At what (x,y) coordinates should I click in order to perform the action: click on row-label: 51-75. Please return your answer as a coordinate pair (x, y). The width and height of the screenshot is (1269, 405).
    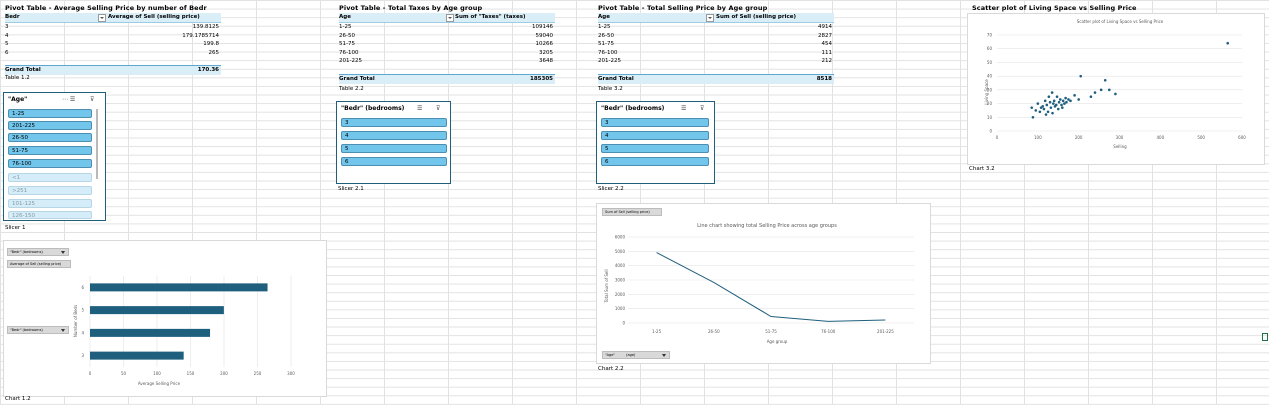
    Looking at the image, I should click on (347, 44).